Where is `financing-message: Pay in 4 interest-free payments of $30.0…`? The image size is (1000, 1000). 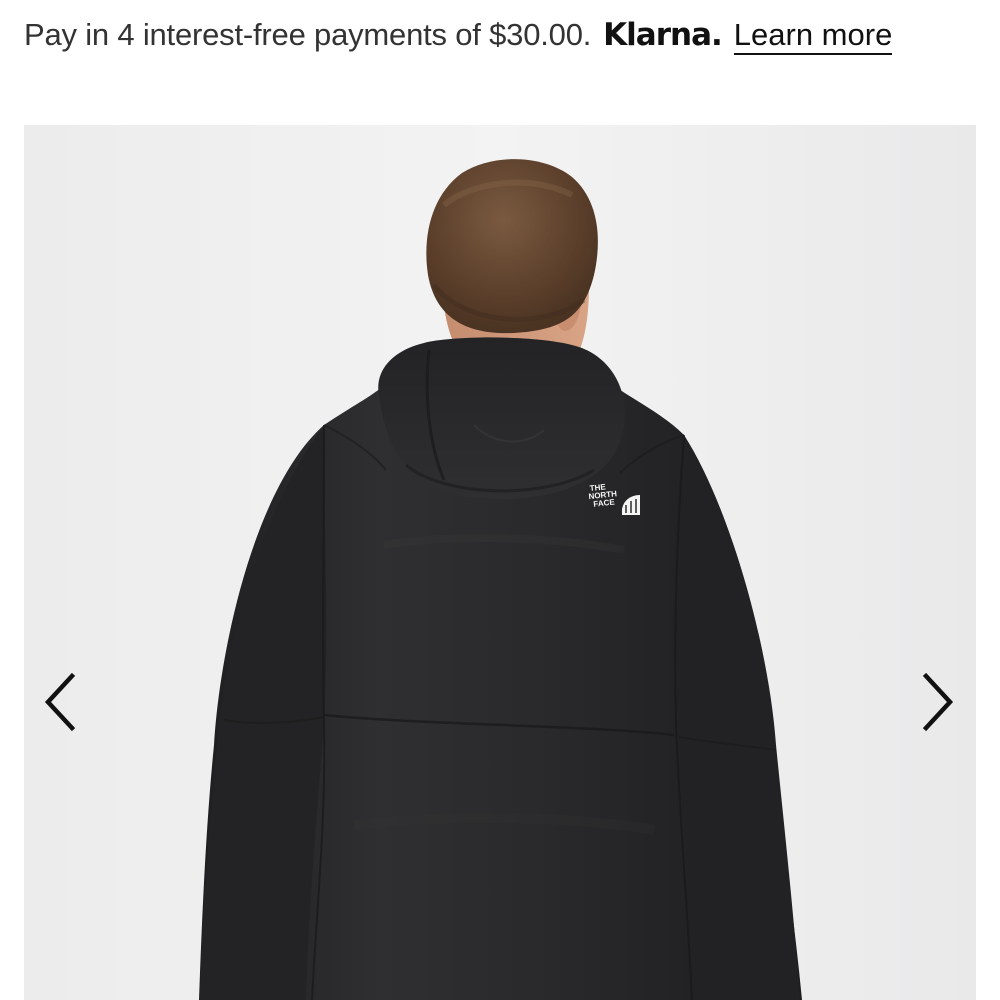 financing-message: Pay in 4 interest-free payments of $30.0… is located at coordinates (308, 34).